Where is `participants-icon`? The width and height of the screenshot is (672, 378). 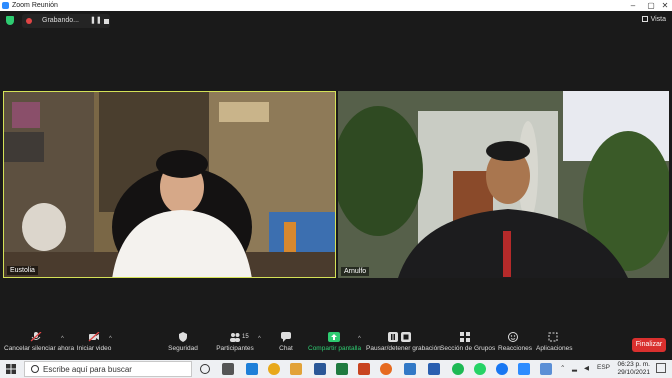 participants-icon is located at coordinates (235, 337).